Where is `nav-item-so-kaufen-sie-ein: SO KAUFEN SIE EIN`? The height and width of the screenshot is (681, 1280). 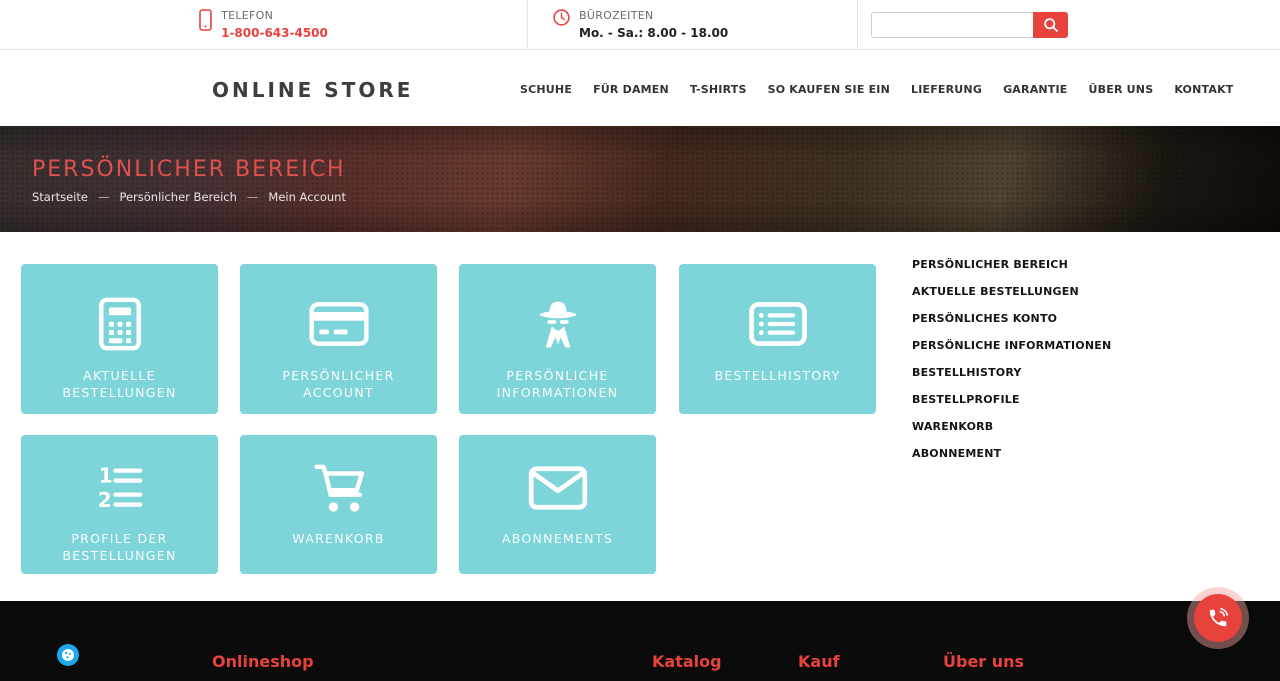
nav-item-so-kaufen-sie-ein: SO KAUFEN SIE EIN is located at coordinates (829, 89).